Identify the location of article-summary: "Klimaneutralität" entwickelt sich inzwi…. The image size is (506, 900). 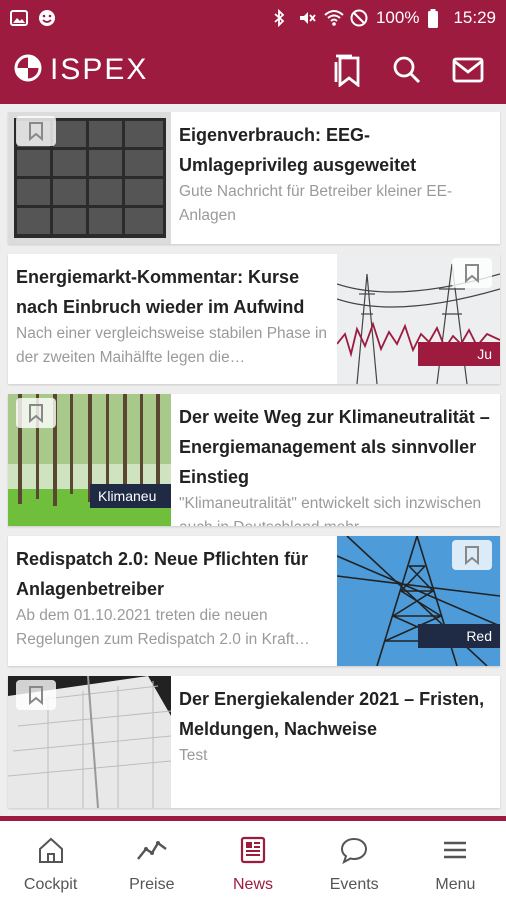
(330, 510).